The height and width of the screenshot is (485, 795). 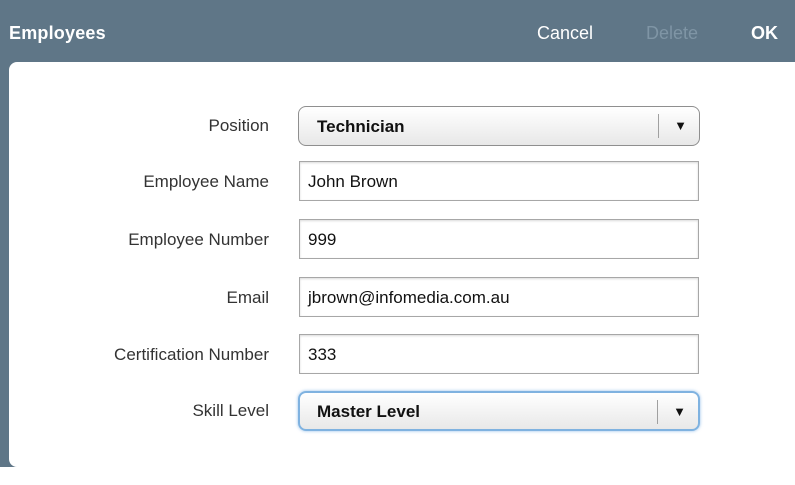 I want to click on position-label: Position, so click(x=238, y=125).